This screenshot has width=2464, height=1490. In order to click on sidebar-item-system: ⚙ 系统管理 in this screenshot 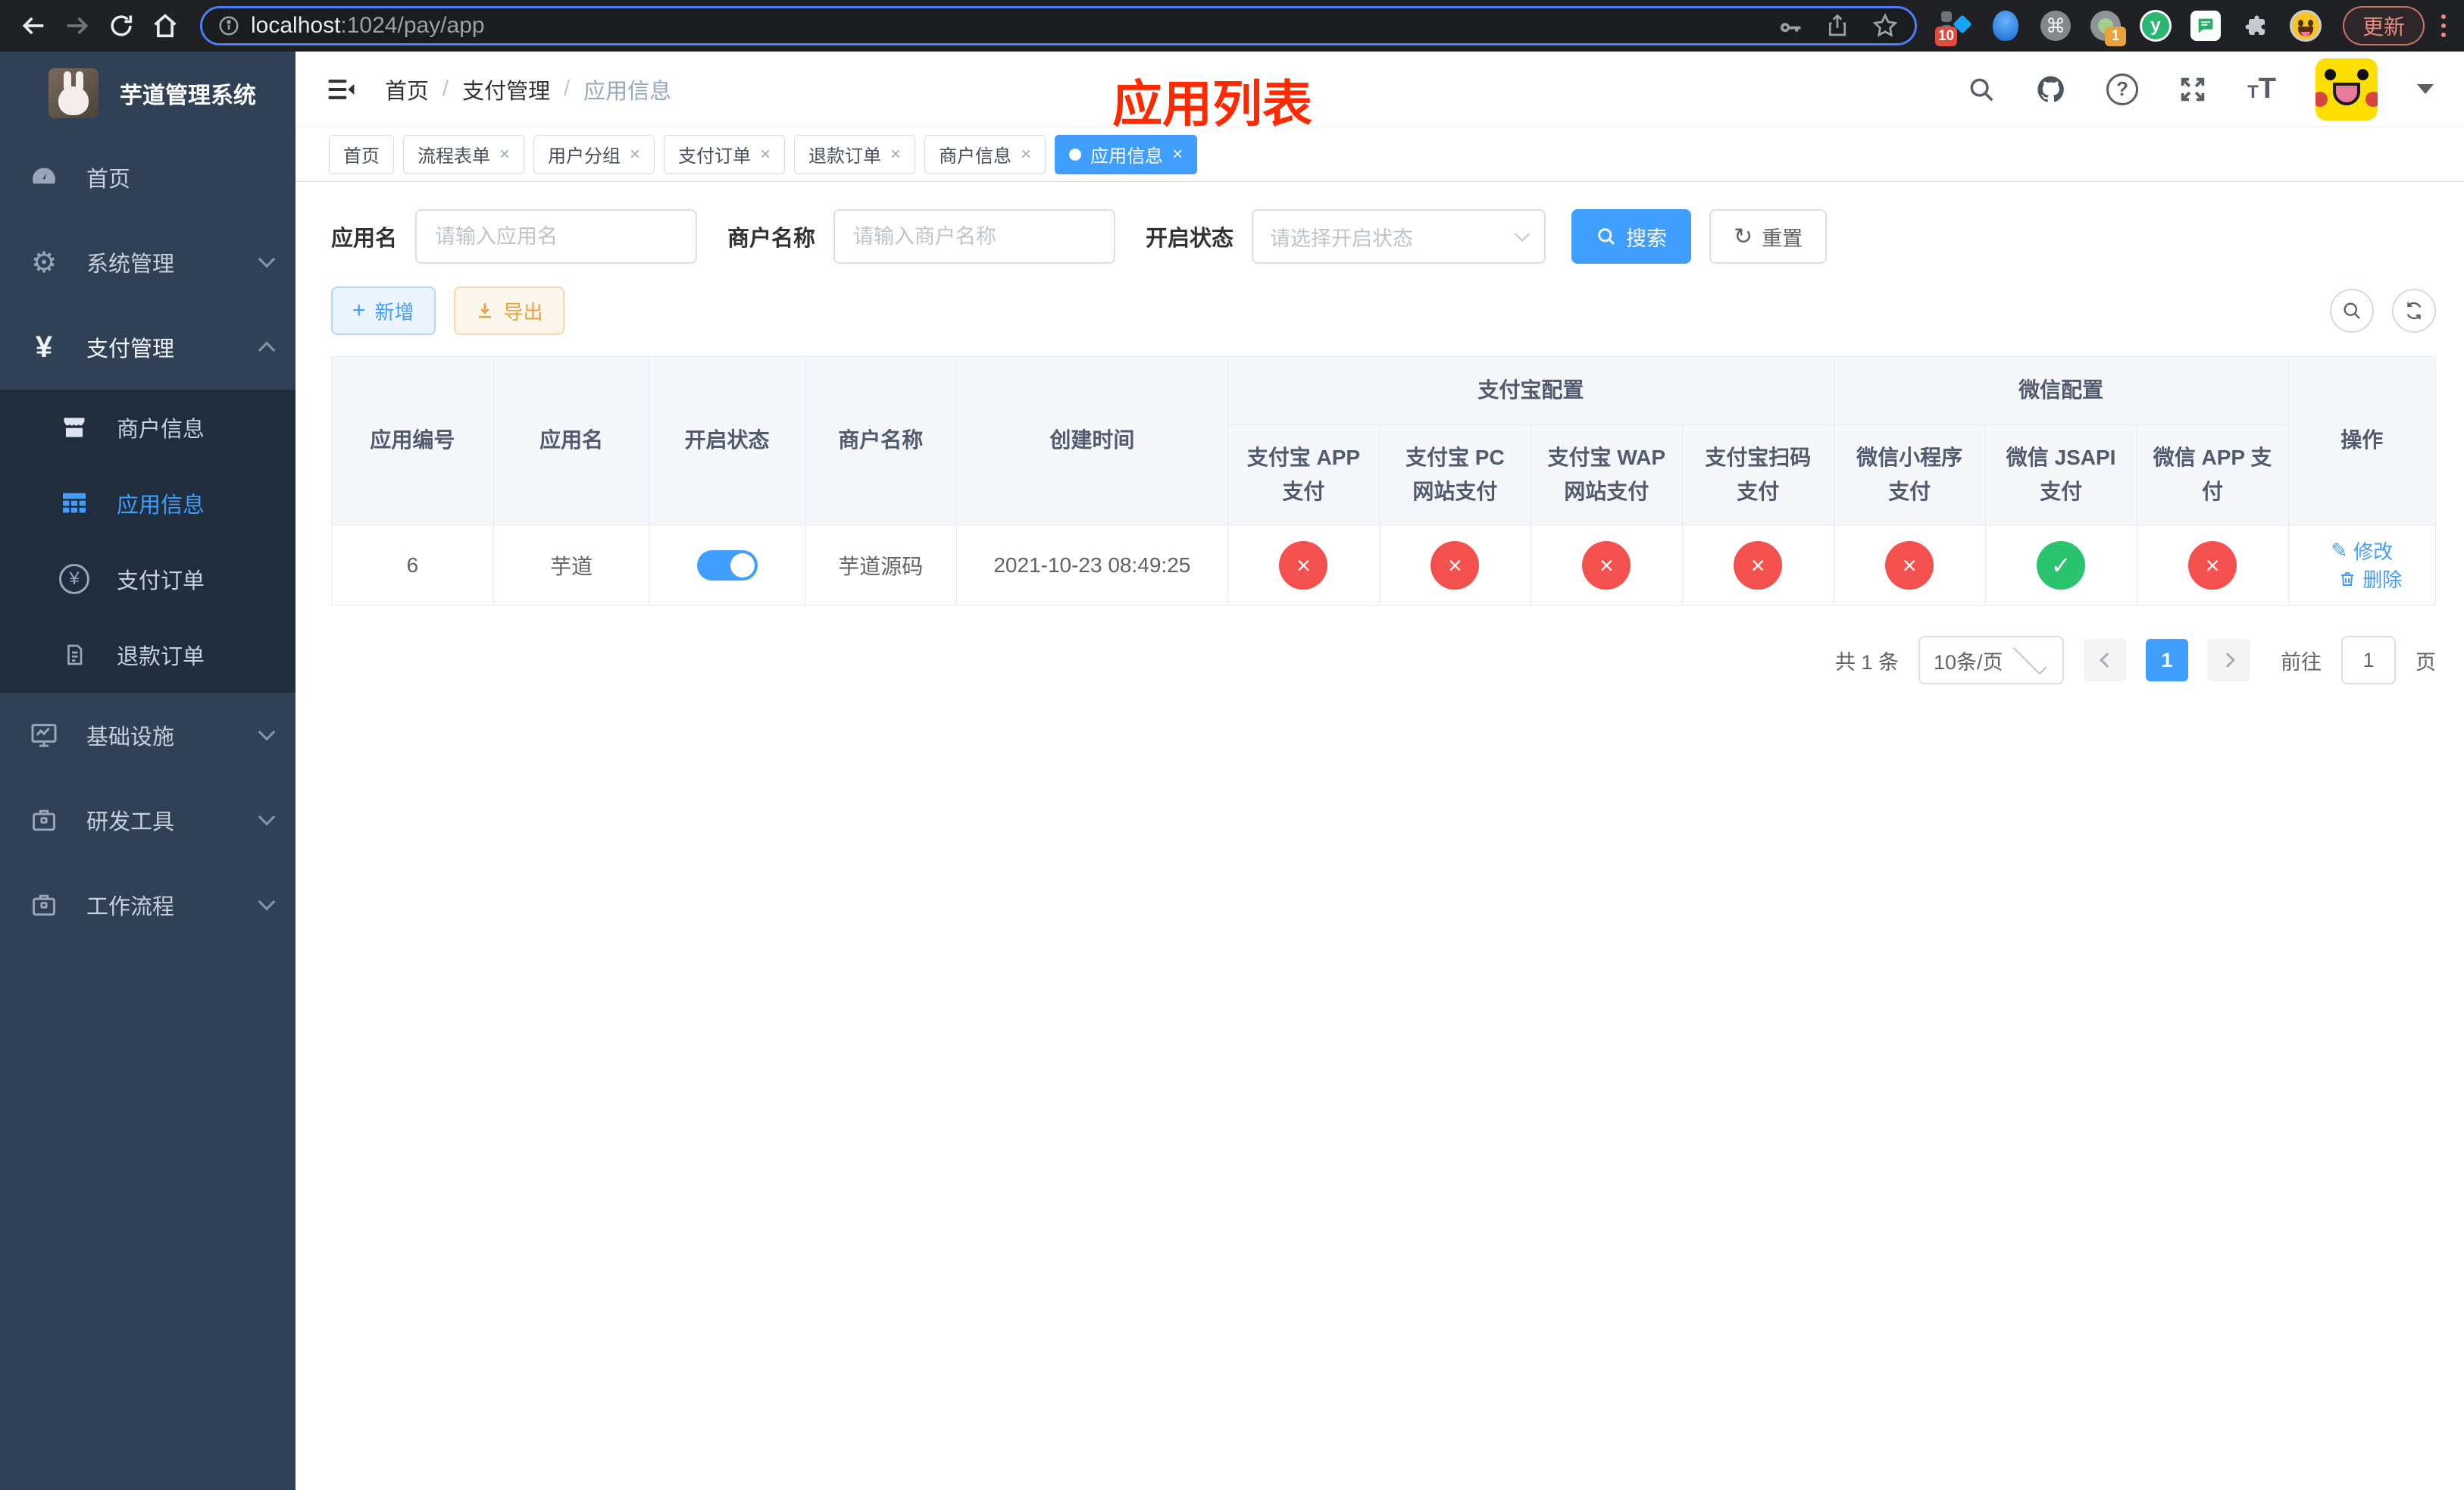, I will do `click(147, 262)`.